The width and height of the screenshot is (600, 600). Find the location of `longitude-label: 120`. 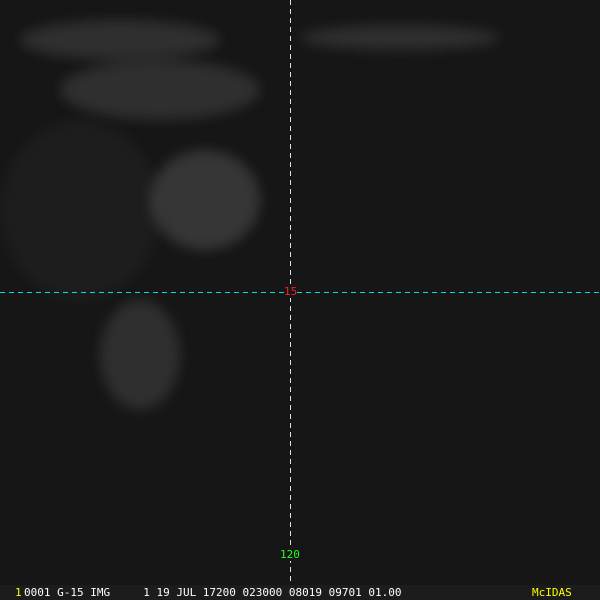

longitude-label: 120 is located at coordinates (290, 554).